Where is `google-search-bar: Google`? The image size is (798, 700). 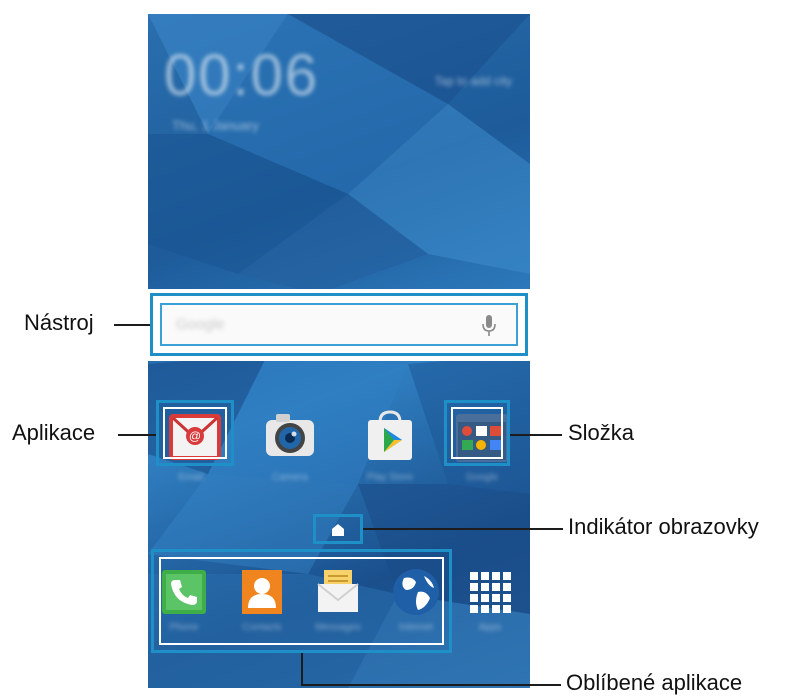
google-search-bar: Google is located at coordinates (339, 324).